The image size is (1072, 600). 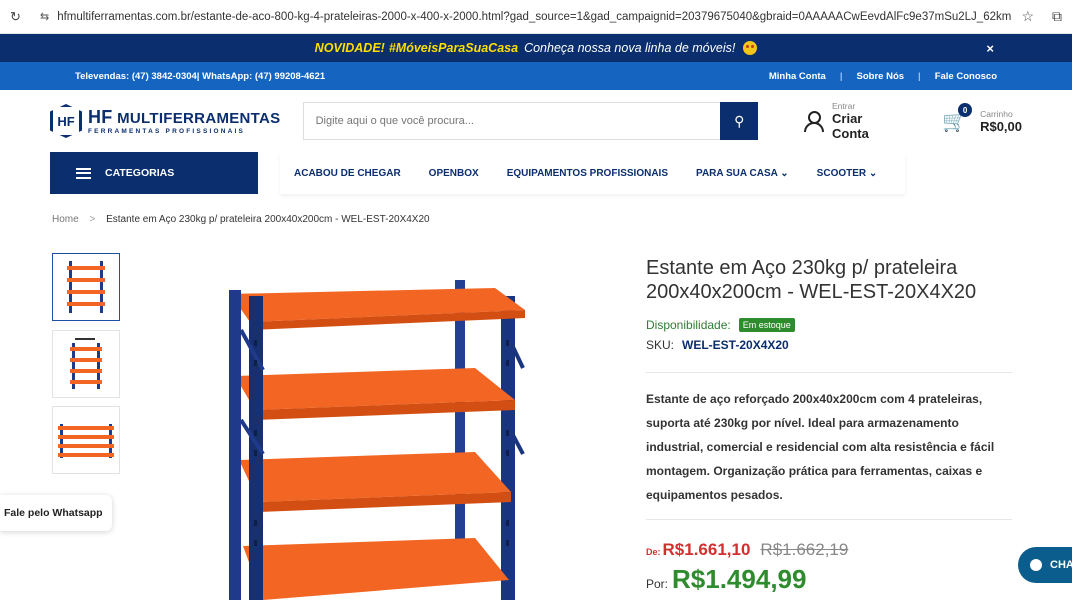 I want to click on account-link: Entrar Criar Conta, so click(x=852, y=121).